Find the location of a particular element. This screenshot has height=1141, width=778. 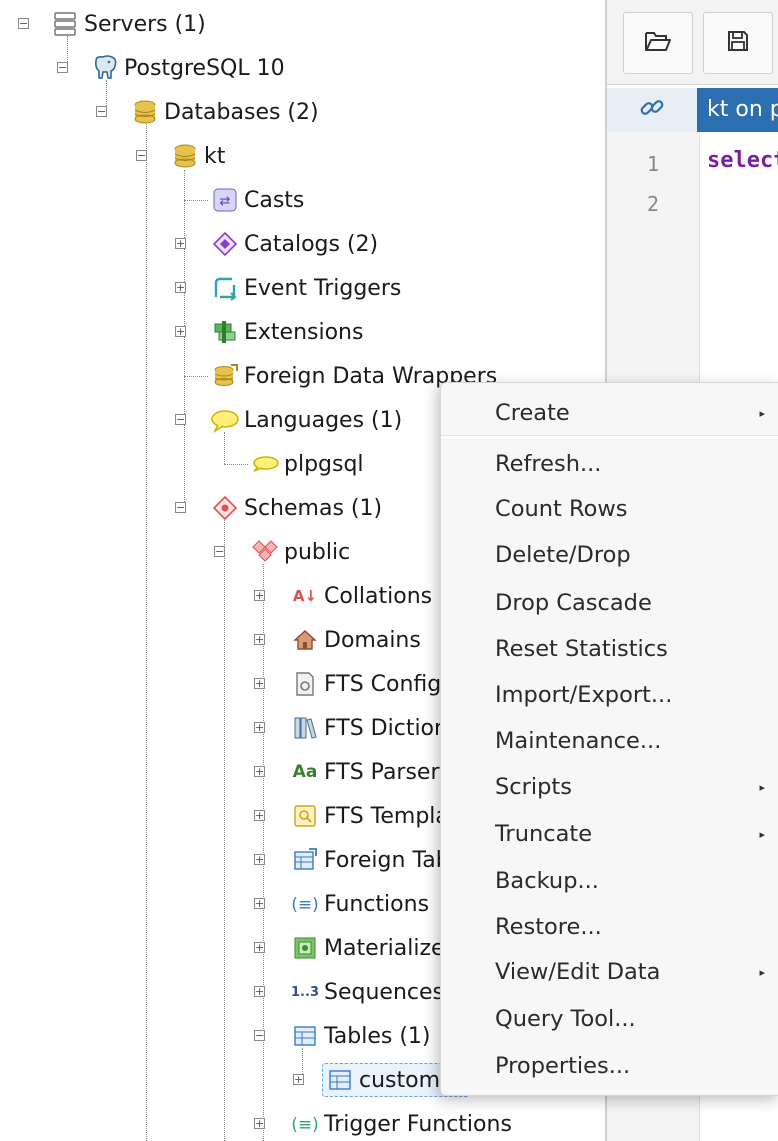

menu-item-scripts: Scripts ▸ is located at coordinates (609, 787).